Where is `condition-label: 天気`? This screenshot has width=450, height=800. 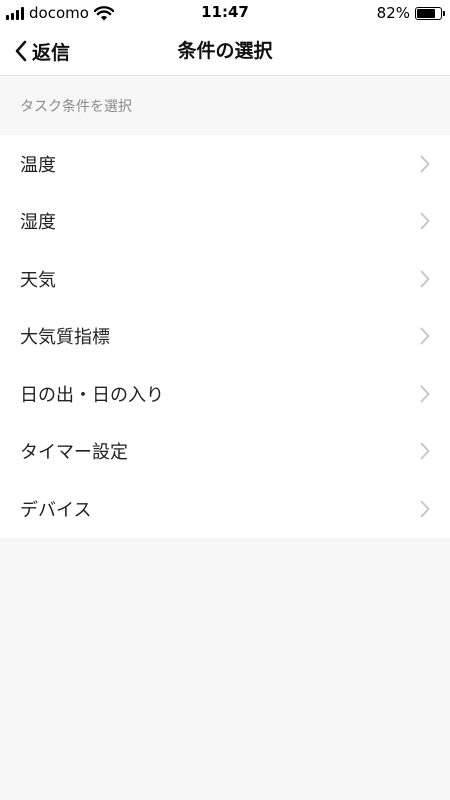
condition-label: 天気 is located at coordinates (38, 280).